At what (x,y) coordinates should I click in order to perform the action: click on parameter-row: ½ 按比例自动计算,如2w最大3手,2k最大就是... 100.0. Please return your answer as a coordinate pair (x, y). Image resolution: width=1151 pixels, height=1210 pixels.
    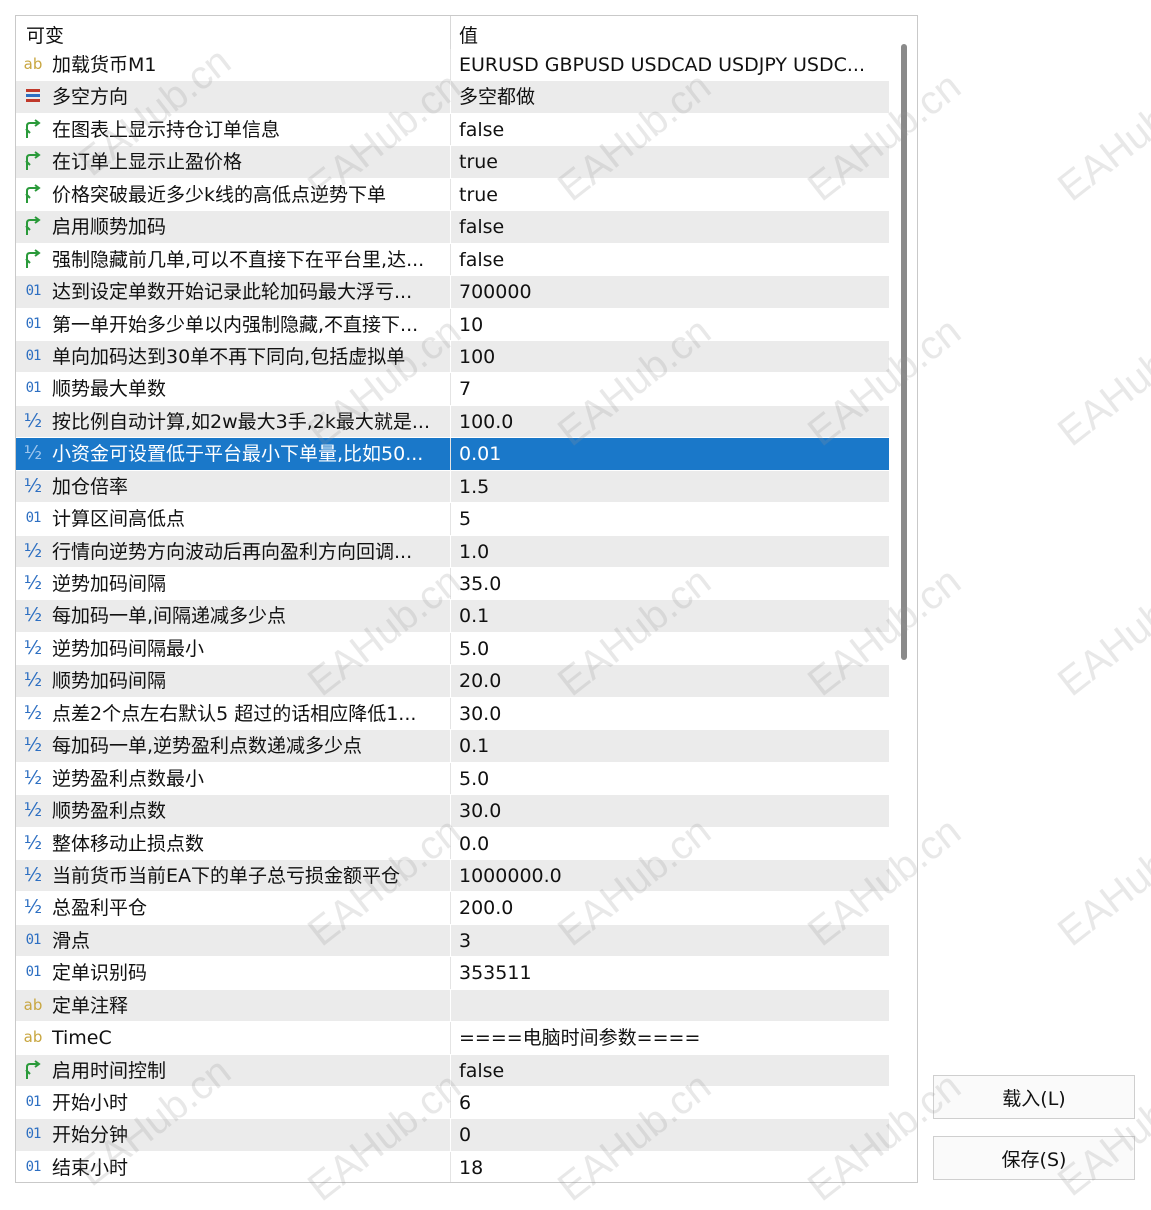
    Looking at the image, I should click on (452, 422).